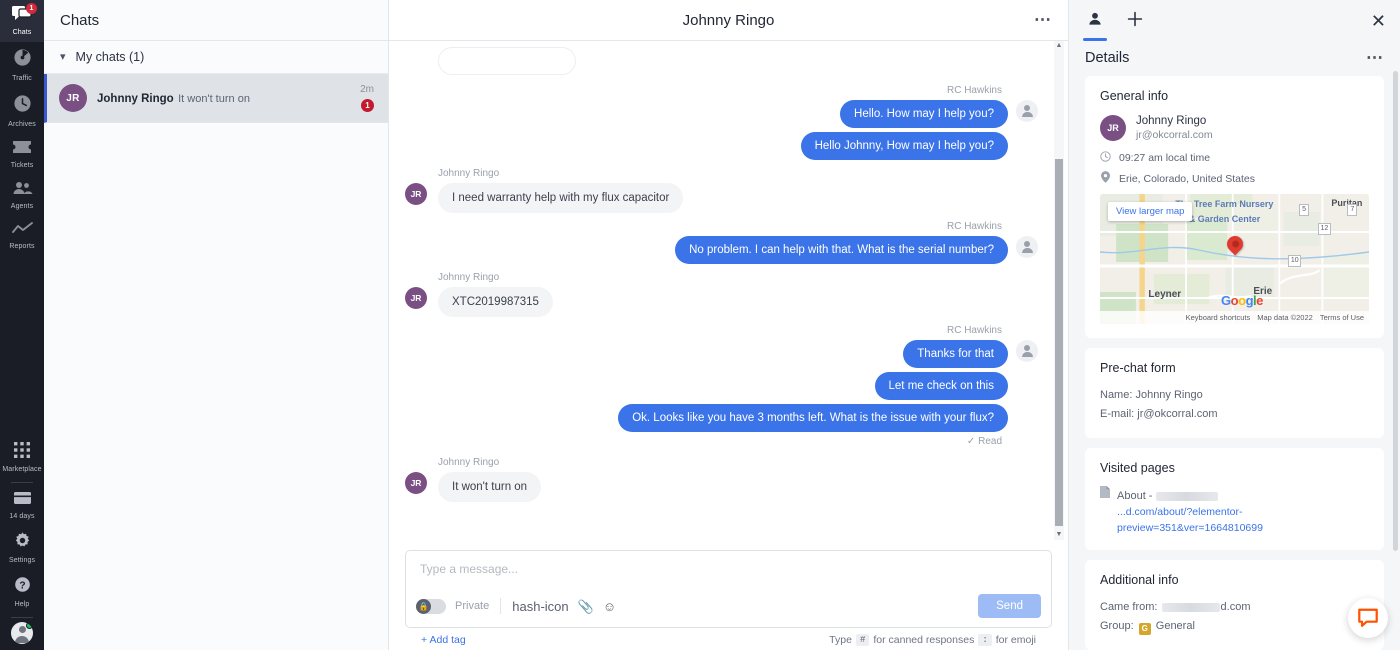  I want to click on came-from-label: Came from:, so click(1129, 607).